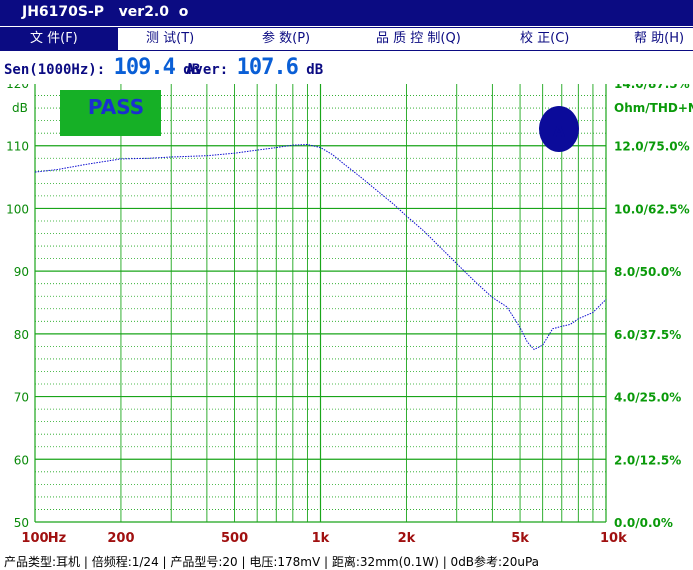  I want to click on y-right-axis-label: Ohm/THD+N, so click(653, 108).